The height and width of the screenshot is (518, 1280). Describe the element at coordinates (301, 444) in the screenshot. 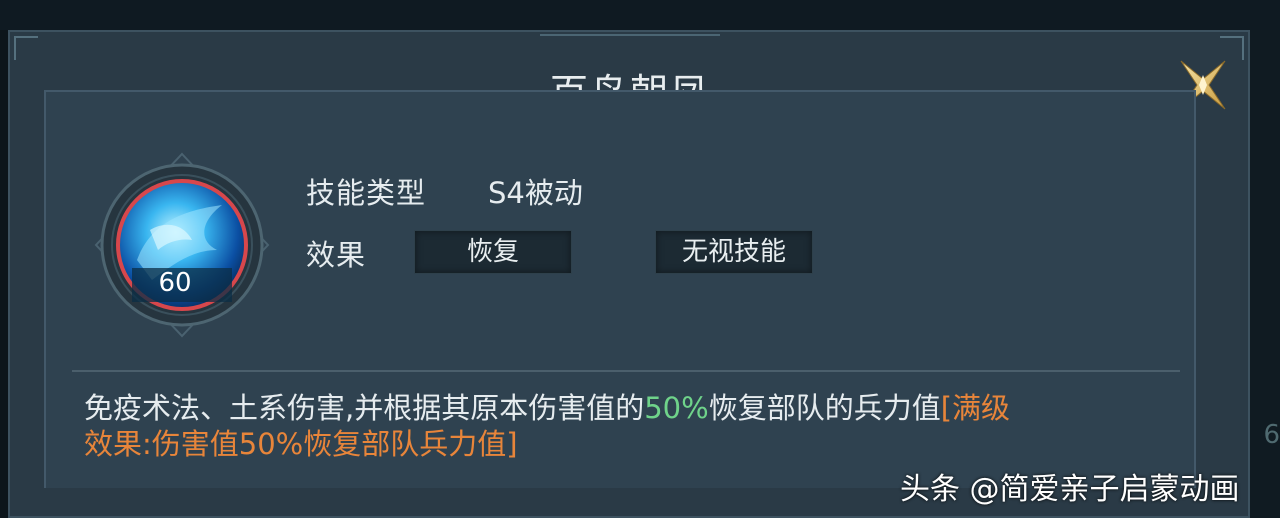

I see `full-level-effect: 效果:伤害值50%恢复部队兵力值]` at that location.